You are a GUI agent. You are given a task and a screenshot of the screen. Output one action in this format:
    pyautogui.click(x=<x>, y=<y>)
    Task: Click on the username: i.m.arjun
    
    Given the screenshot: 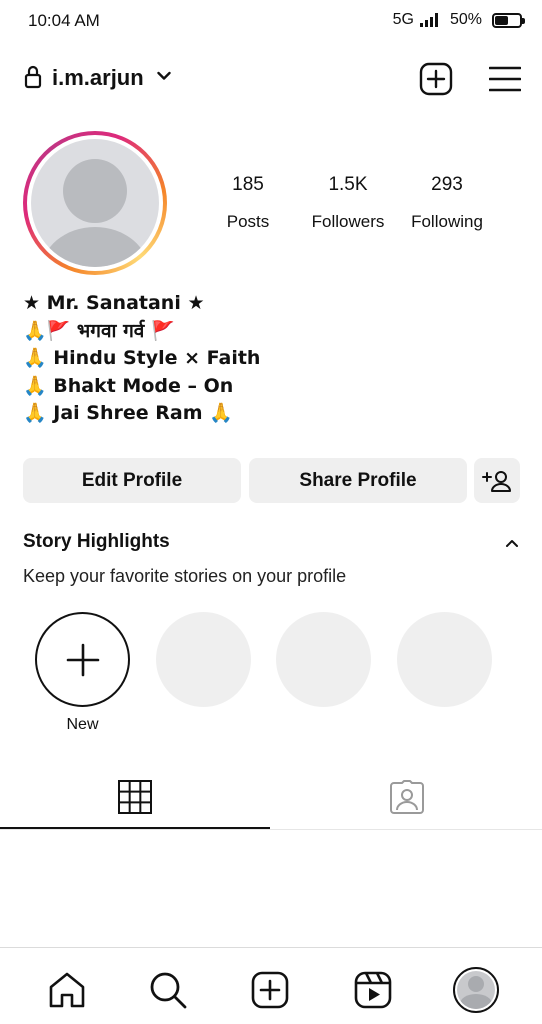 What is the action you would take?
    pyautogui.click(x=98, y=78)
    